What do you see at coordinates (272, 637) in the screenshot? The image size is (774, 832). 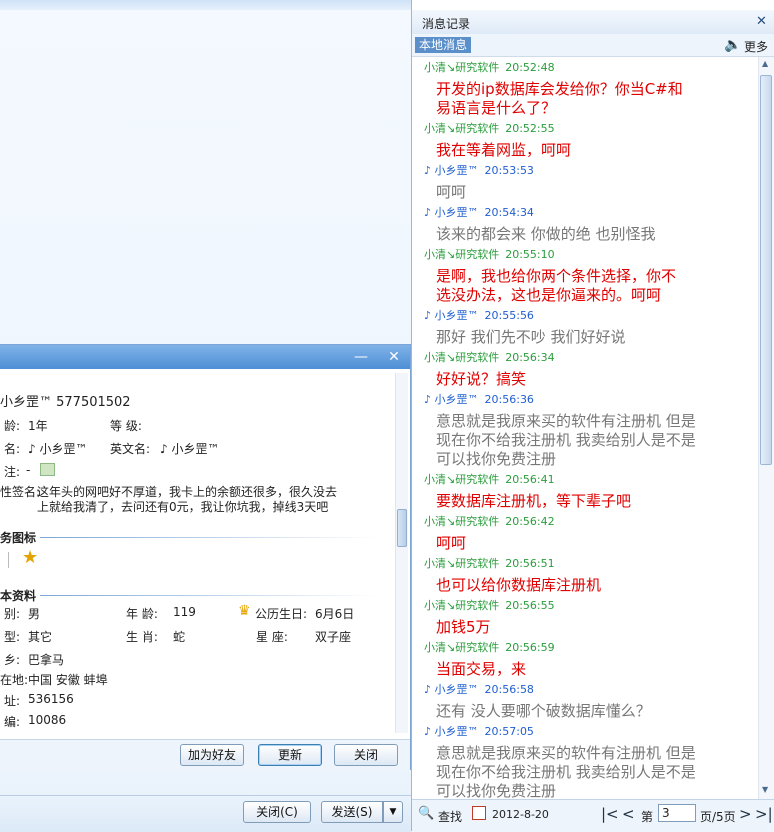 I see `constellation-label: 星 座:` at bounding box center [272, 637].